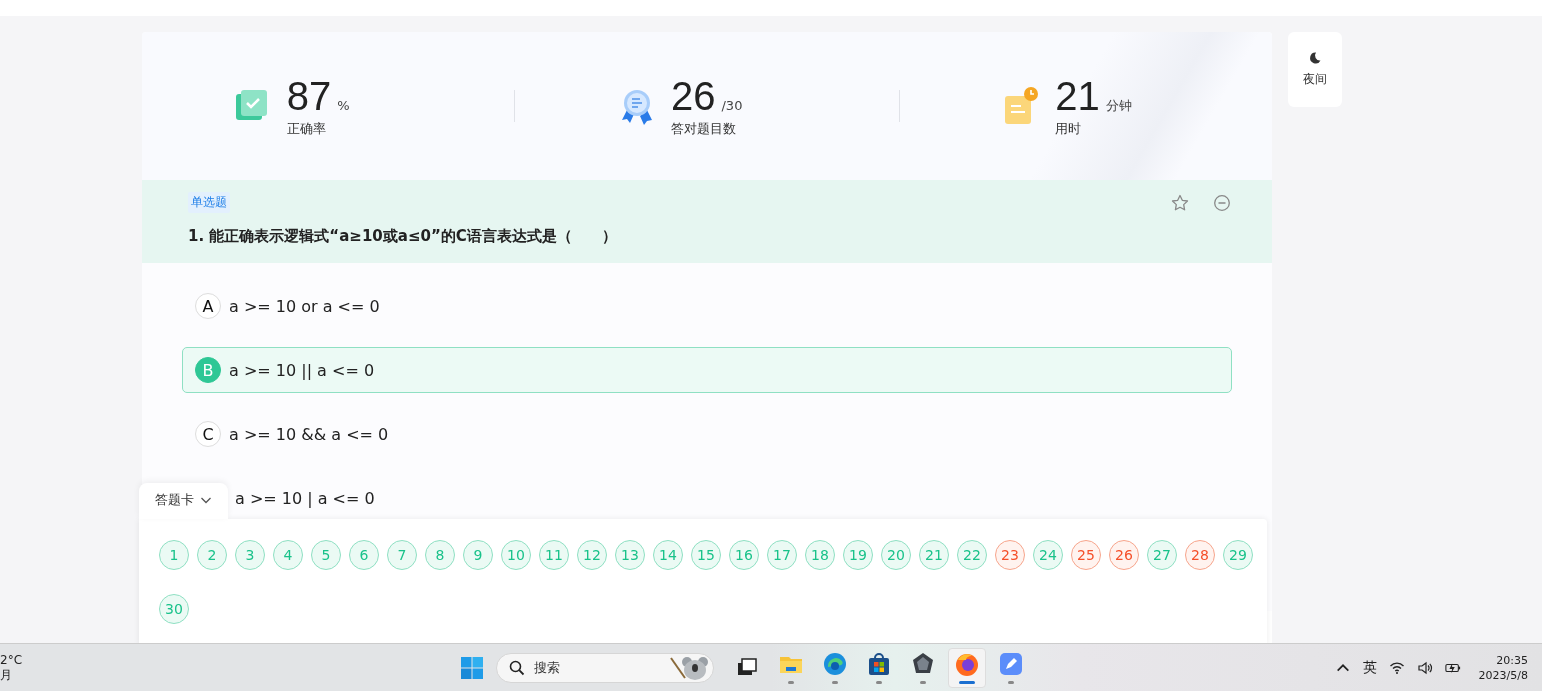 This screenshot has height=691, width=1542. I want to click on option-letter: B, so click(208, 370).